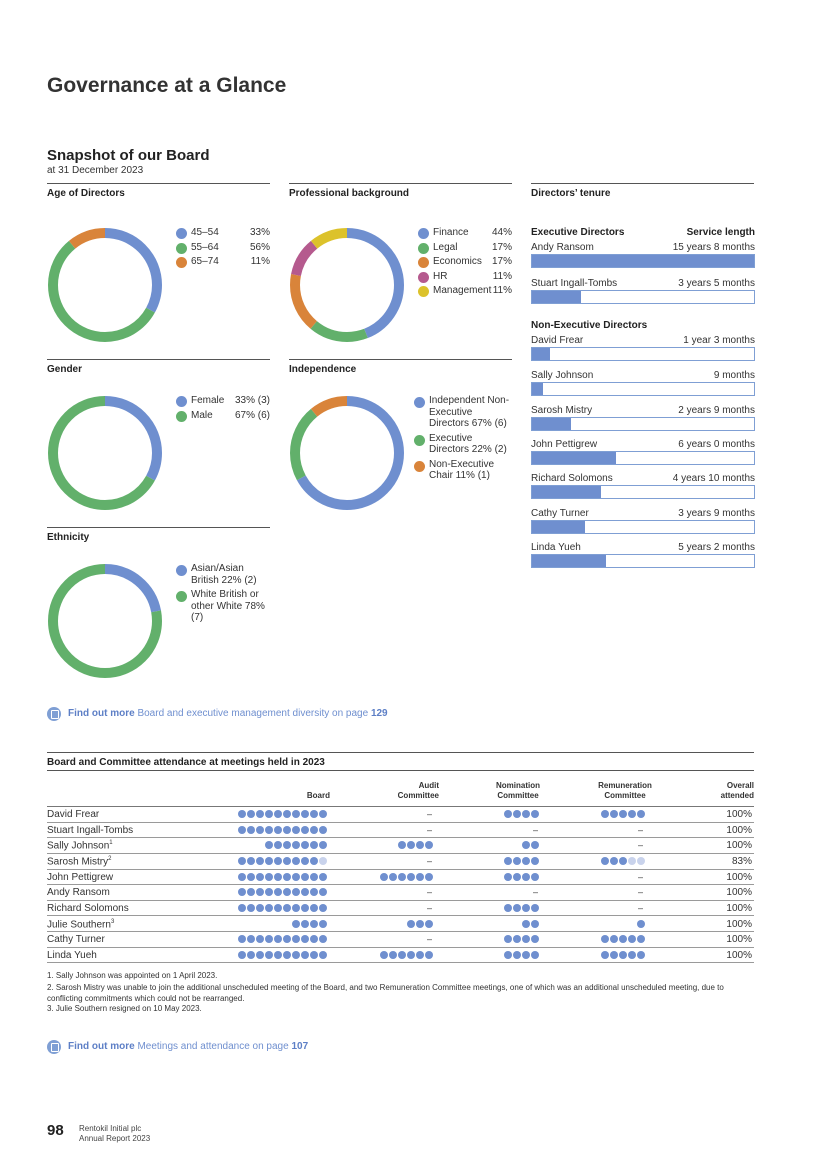 This screenshot has height=1168, width=825. I want to click on director-name: Andy Ransom, so click(78, 893).